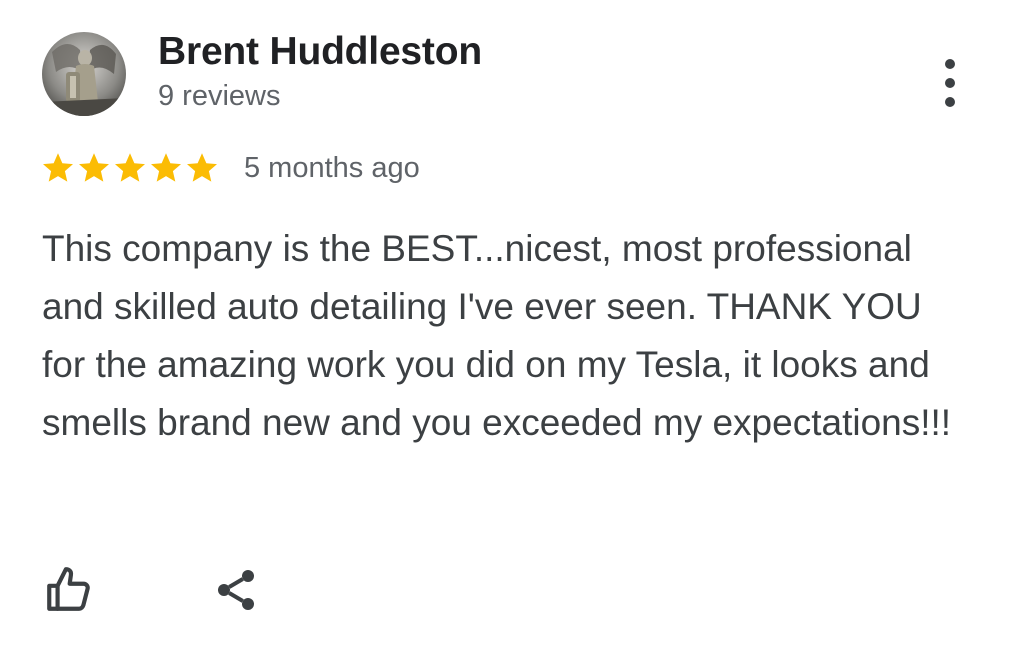 This screenshot has height=660, width=1024. What do you see at coordinates (84, 74) in the screenshot?
I see `reviewer-avatar` at bounding box center [84, 74].